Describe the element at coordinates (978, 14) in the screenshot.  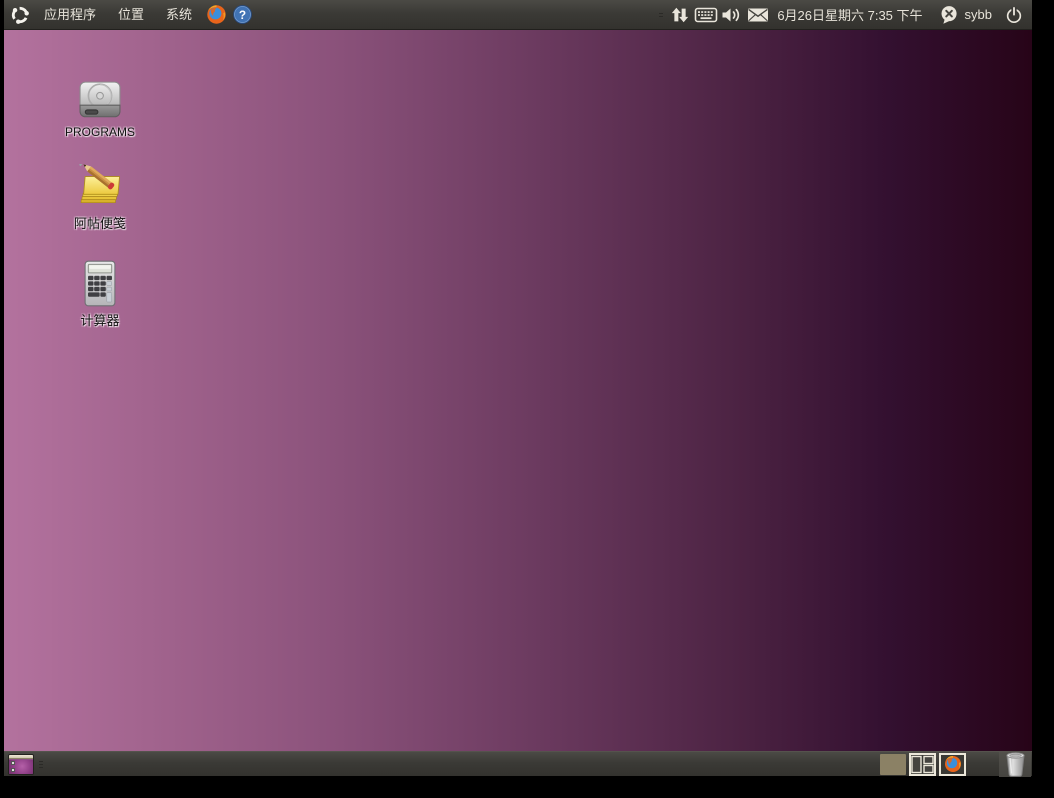
I see `username-label: sybb` at that location.